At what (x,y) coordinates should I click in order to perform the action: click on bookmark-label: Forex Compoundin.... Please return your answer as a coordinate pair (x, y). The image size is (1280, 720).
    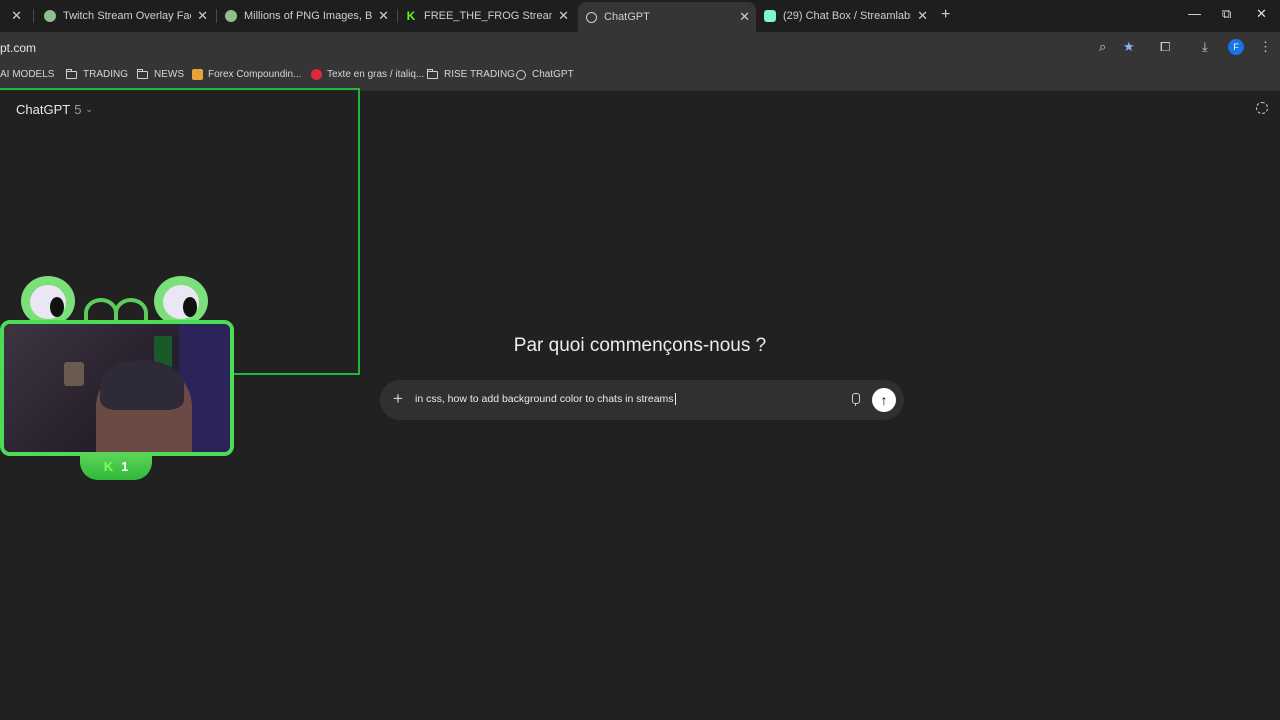
    Looking at the image, I should click on (255, 74).